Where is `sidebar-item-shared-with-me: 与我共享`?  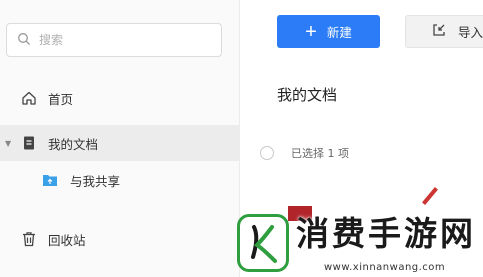
sidebar-item-shared-with-me: 与我共享 is located at coordinates (120, 180).